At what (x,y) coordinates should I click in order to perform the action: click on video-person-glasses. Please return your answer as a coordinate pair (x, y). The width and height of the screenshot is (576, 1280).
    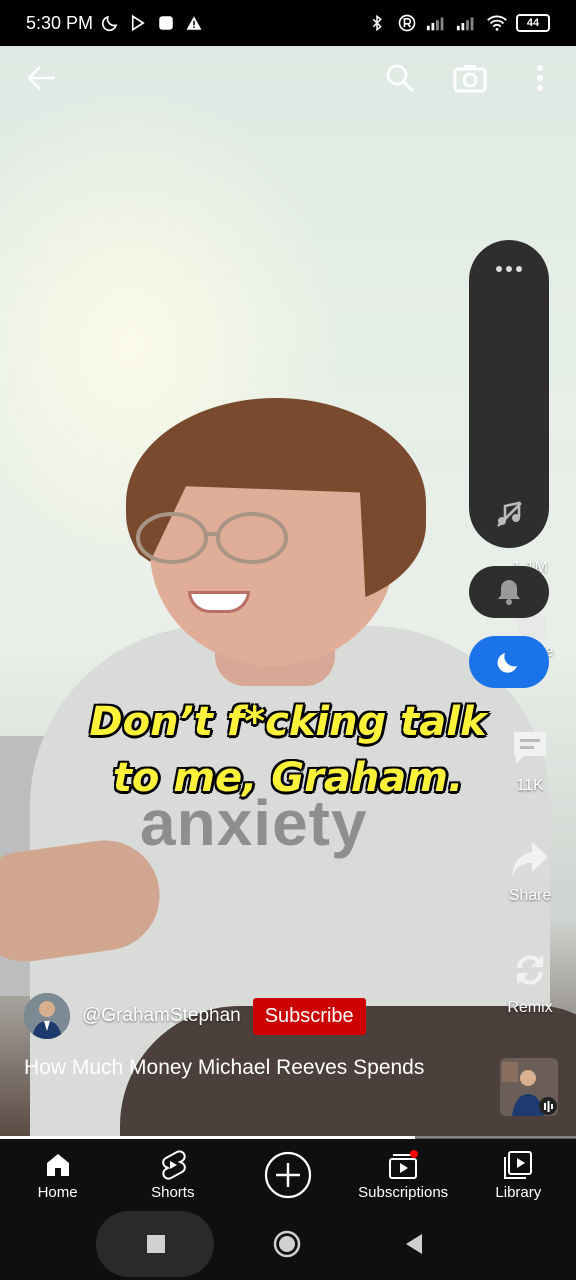
    Looking at the image, I should click on (212, 538).